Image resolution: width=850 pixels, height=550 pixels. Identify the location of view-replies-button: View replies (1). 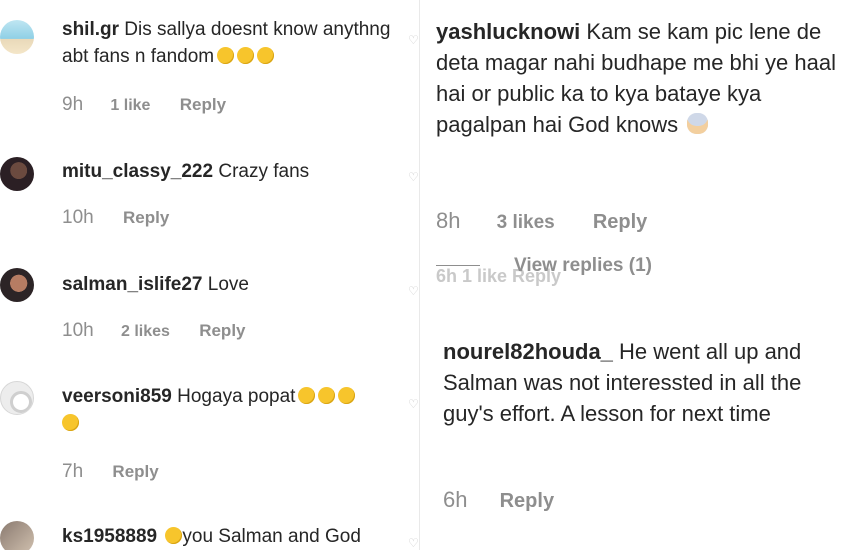
(544, 266).